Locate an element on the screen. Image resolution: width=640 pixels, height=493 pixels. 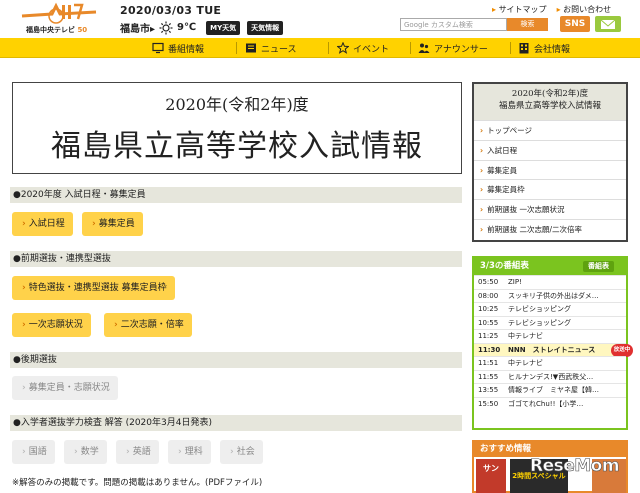
program-row: 11:51 中テレナビ is located at coordinates (550, 363).